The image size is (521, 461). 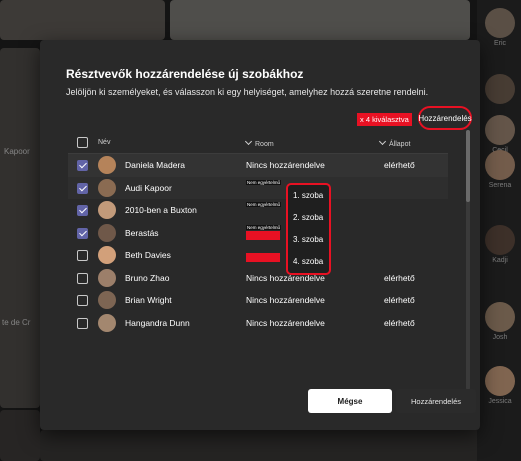 I want to click on column-status-header: Állapot, so click(x=394, y=142).